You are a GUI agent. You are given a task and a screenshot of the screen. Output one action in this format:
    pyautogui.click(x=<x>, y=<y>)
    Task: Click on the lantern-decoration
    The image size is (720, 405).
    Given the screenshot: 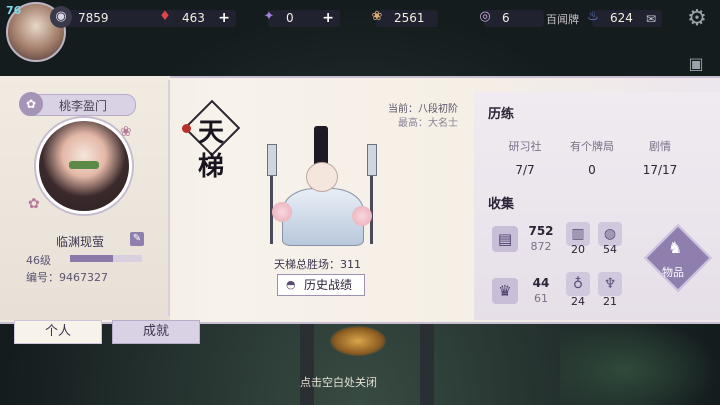 What is the action you would take?
    pyautogui.click(x=358, y=341)
    